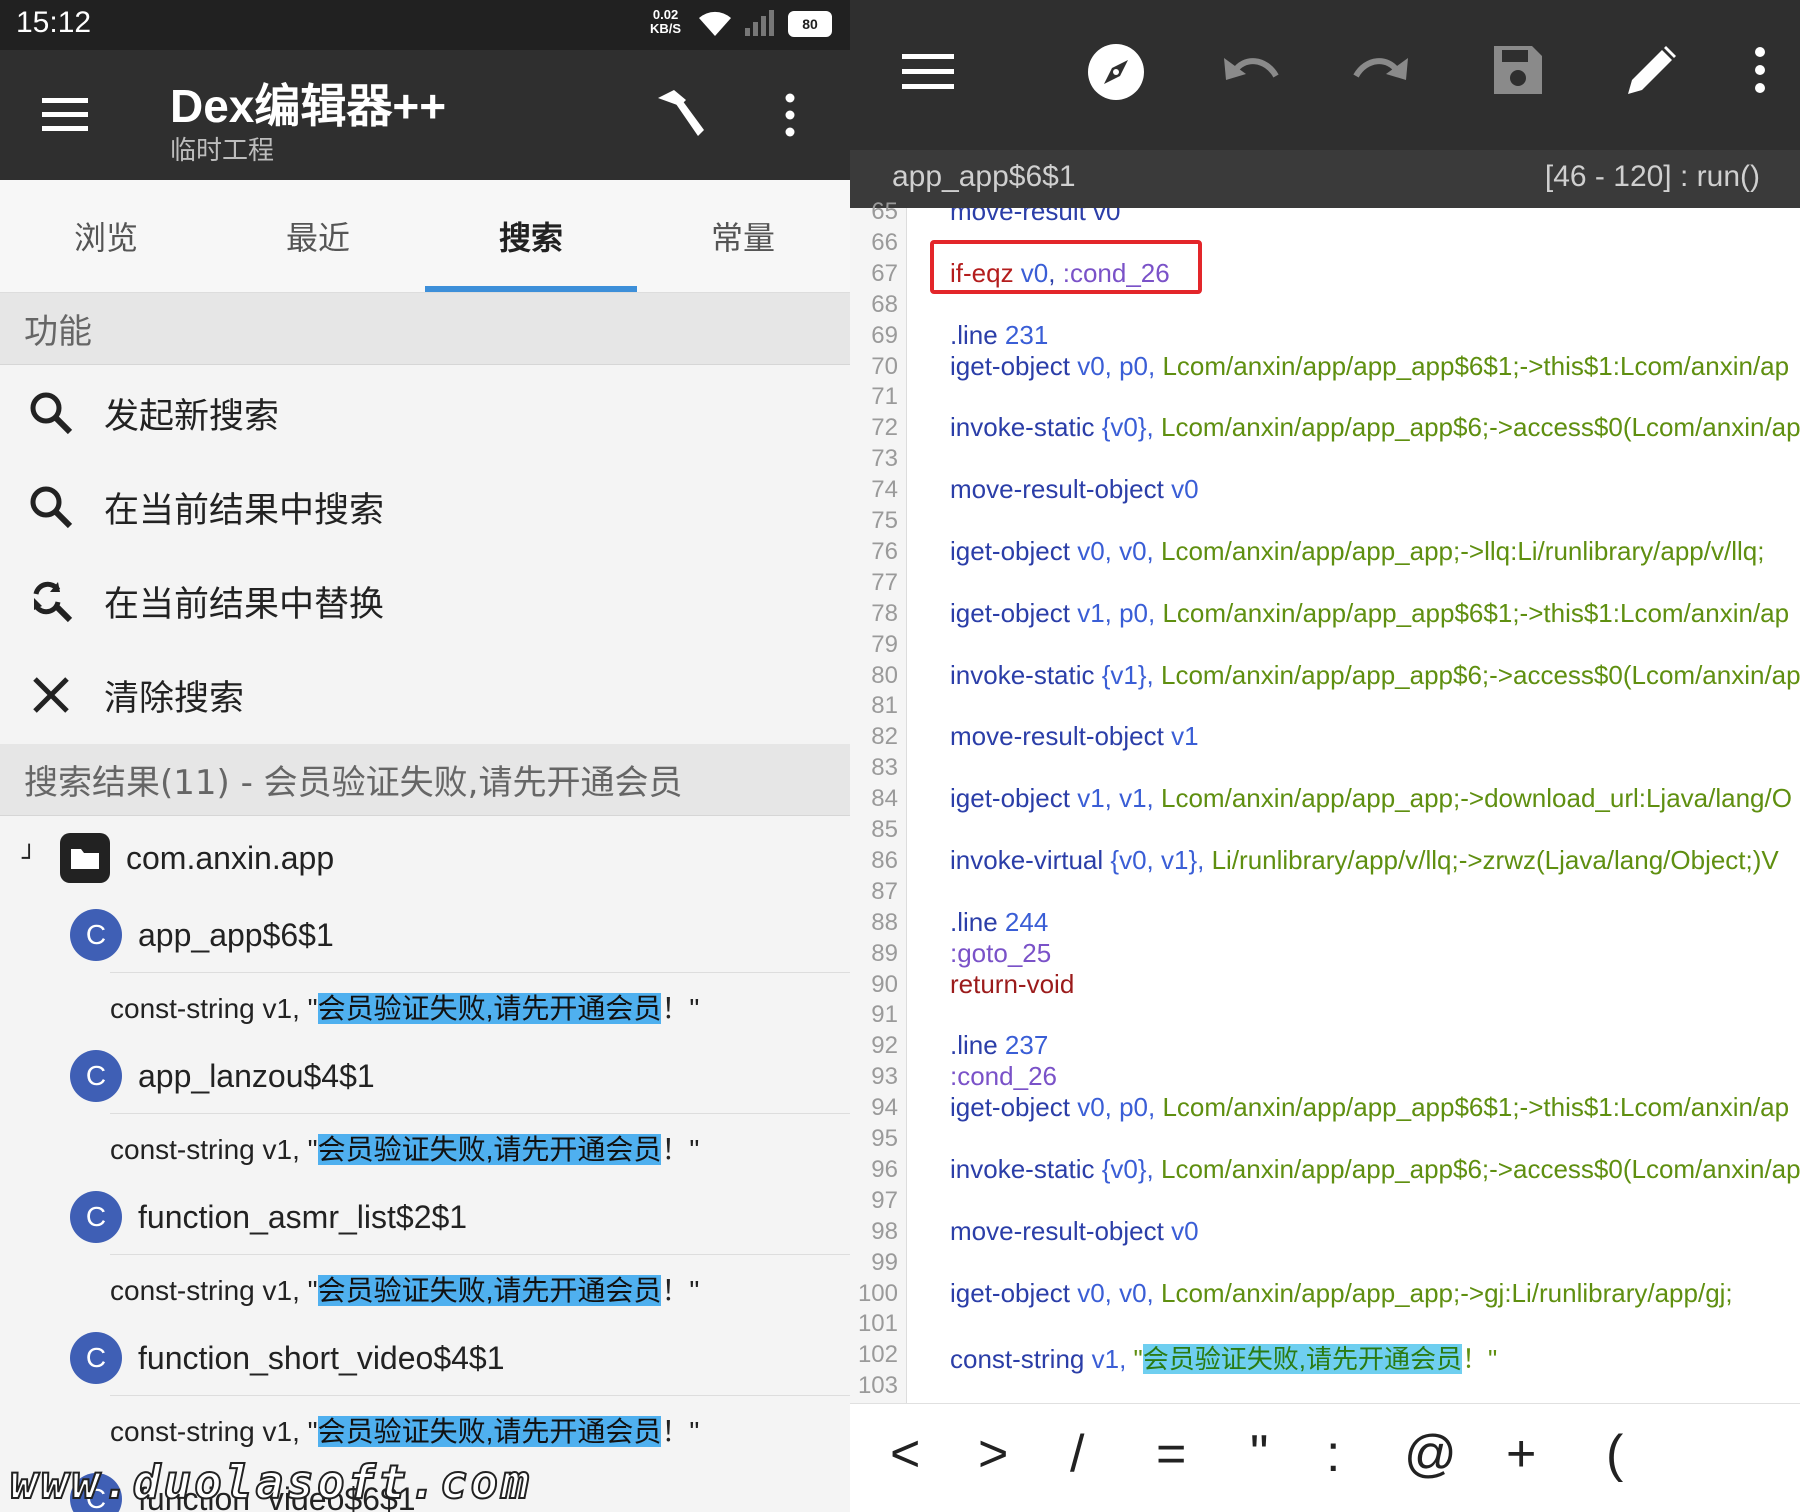 This screenshot has width=1800, height=1512. Describe the element at coordinates (1325, 179) in the screenshot. I see `editor-subtitle-bar: app_app$6$1 [46 - 120] : run()` at that location.